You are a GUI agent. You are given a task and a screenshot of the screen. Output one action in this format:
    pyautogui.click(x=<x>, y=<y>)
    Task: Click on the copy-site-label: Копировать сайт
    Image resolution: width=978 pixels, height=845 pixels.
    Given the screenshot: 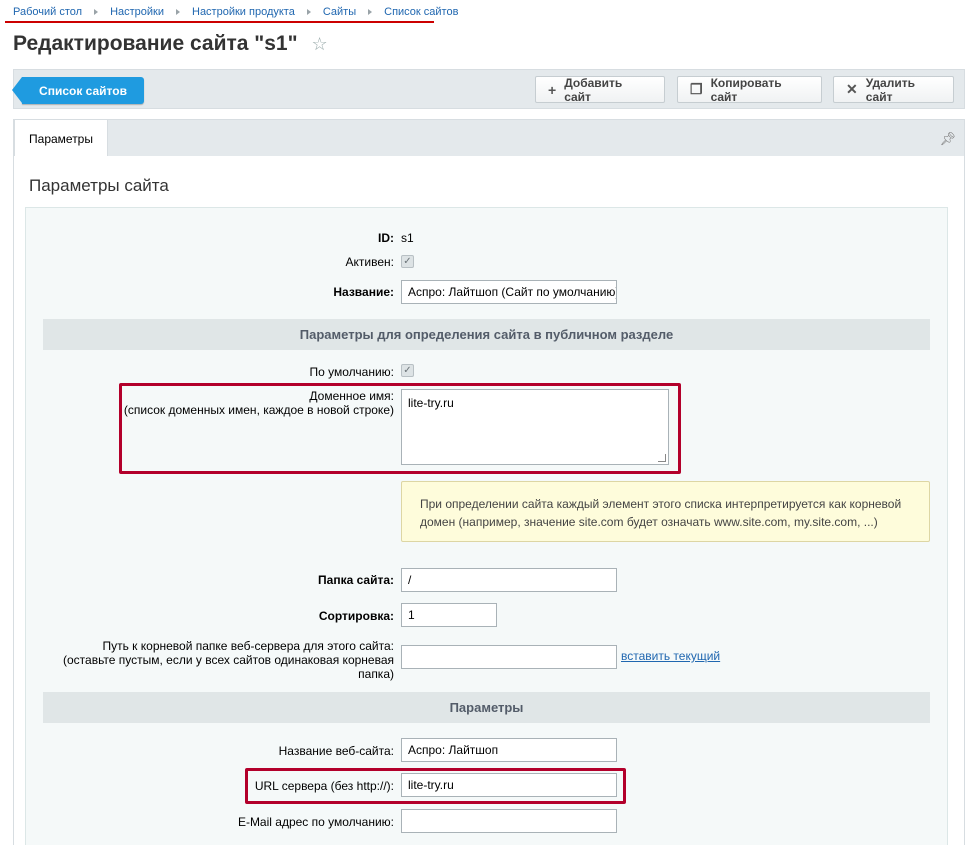 What is the action you would take?
    pyautogui.click(x=746, y=89)
    